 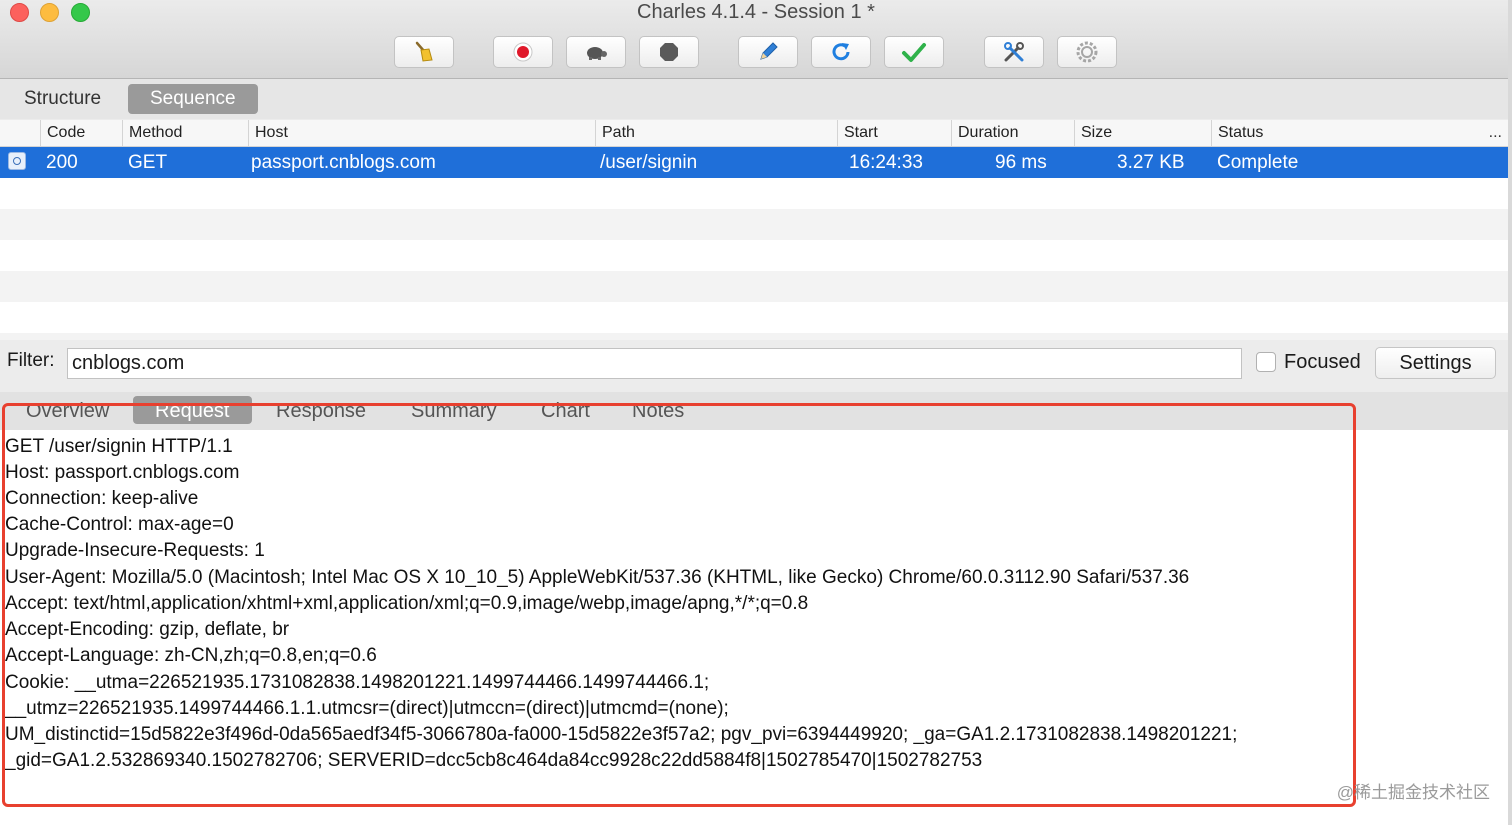 I want to click on turtle-icon, so click(x=597, y=53).